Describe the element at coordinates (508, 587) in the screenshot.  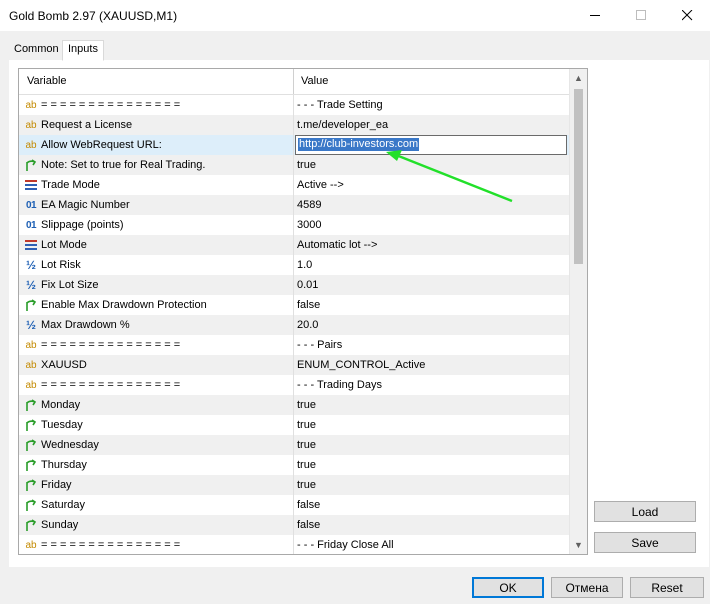
I see `ok-button: OK` at that location.